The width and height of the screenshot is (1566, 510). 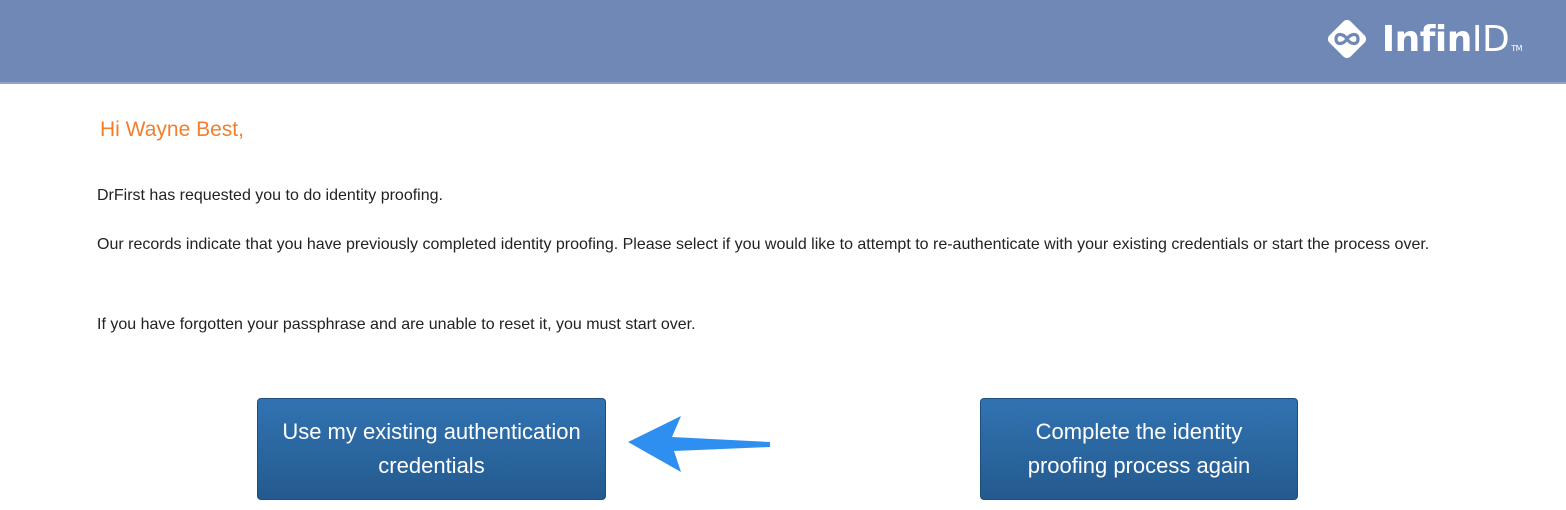 What do you see at coordinates (1427, 39) in the screenshot?
I see `logo-text-bold: Infin` at bounding box center [1427, 39].